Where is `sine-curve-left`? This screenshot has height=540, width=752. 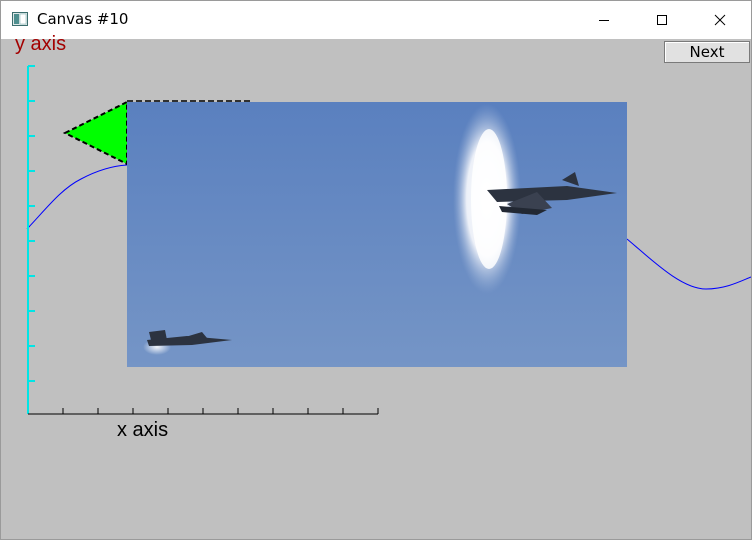
sine-curve-left is located at coordinates (77, 197).